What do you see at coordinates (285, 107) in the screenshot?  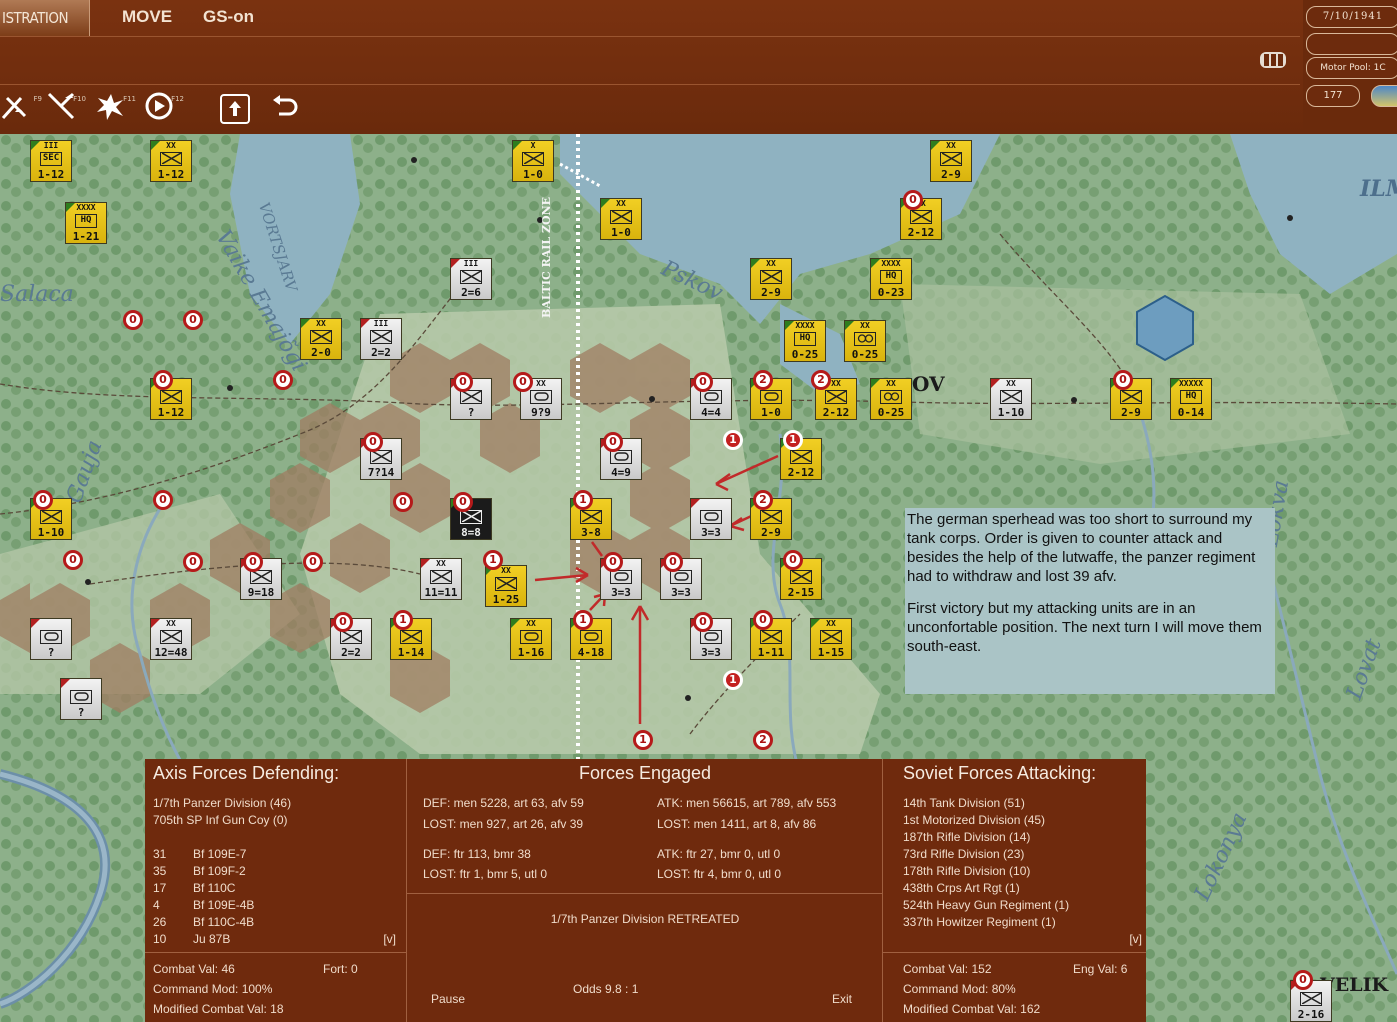 I see `undo-icon` at bounding box center [285, 107].